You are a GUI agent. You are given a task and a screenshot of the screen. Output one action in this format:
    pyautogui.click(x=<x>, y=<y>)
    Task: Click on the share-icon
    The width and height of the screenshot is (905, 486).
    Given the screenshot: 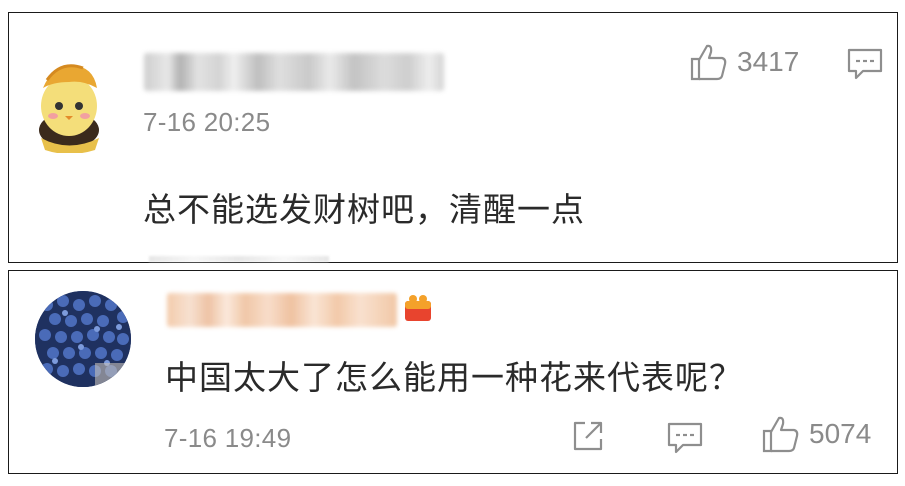 What is the action you would take?
    pyautogui.click(x=588, y=436)
    